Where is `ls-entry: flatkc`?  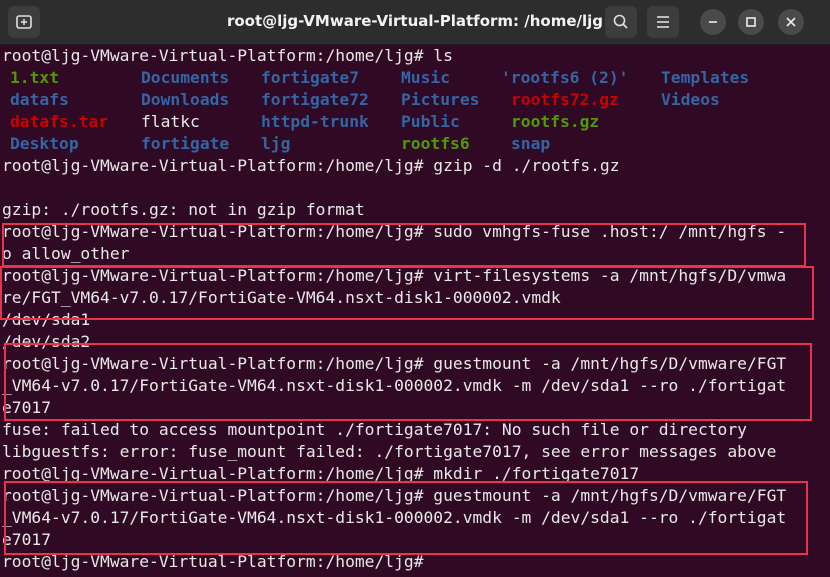 ls-entry: flatkc is located at coordinates (170, 121).